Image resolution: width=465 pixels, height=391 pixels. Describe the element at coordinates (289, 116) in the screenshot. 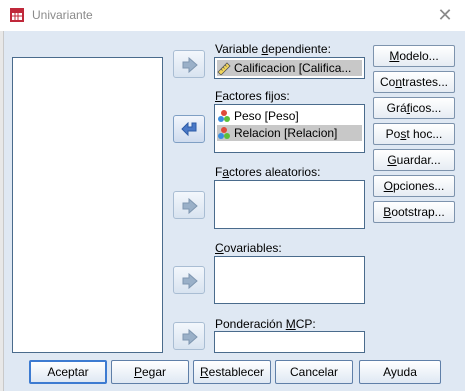

I see `fixed-factor-item: Peso [Peso]` at that location.